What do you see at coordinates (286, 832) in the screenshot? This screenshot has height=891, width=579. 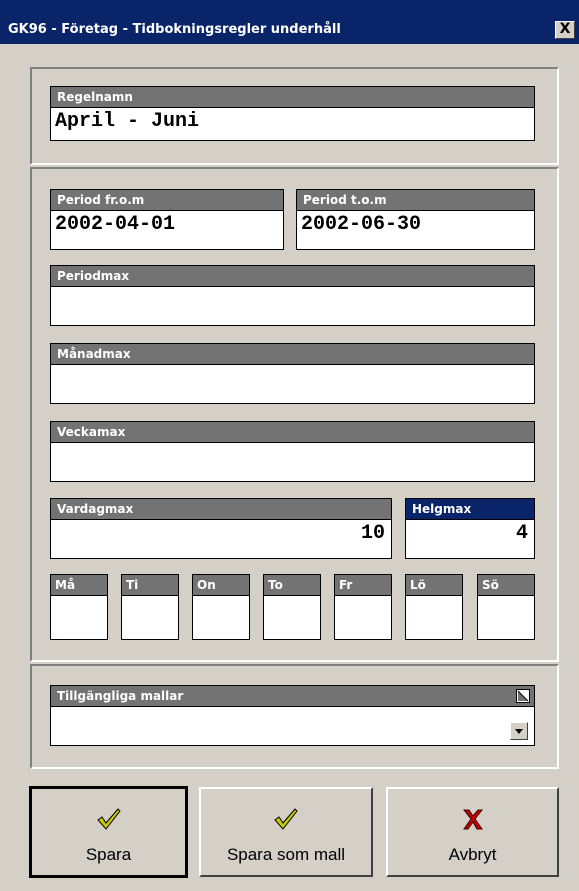 I see `save-template-button: Spara som mall` at bounding box center [286, 832].